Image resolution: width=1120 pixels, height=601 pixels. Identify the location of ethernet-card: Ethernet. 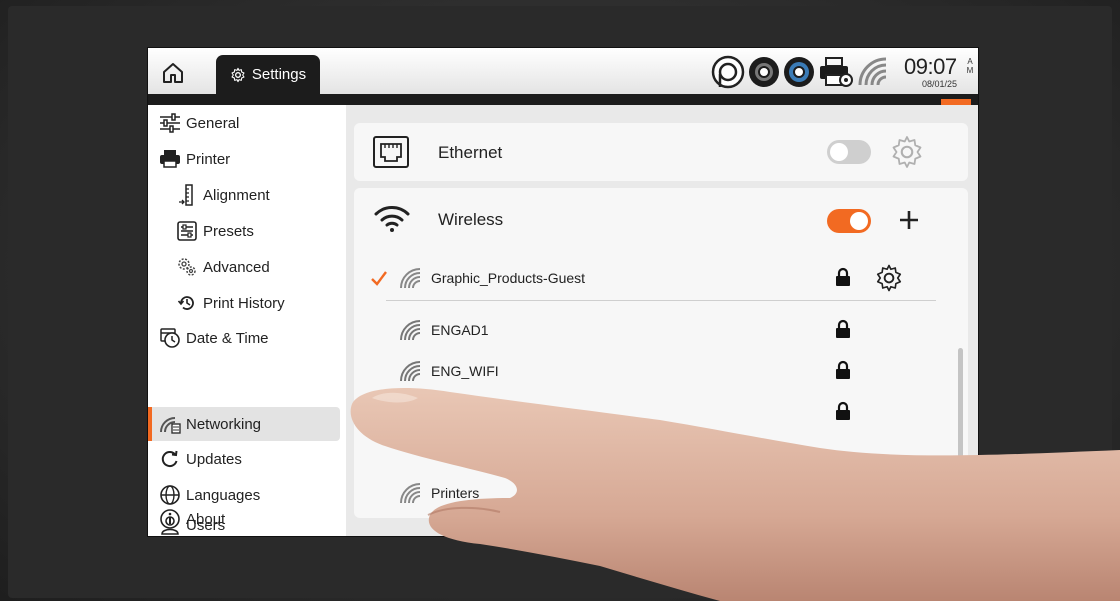
(661, 152).